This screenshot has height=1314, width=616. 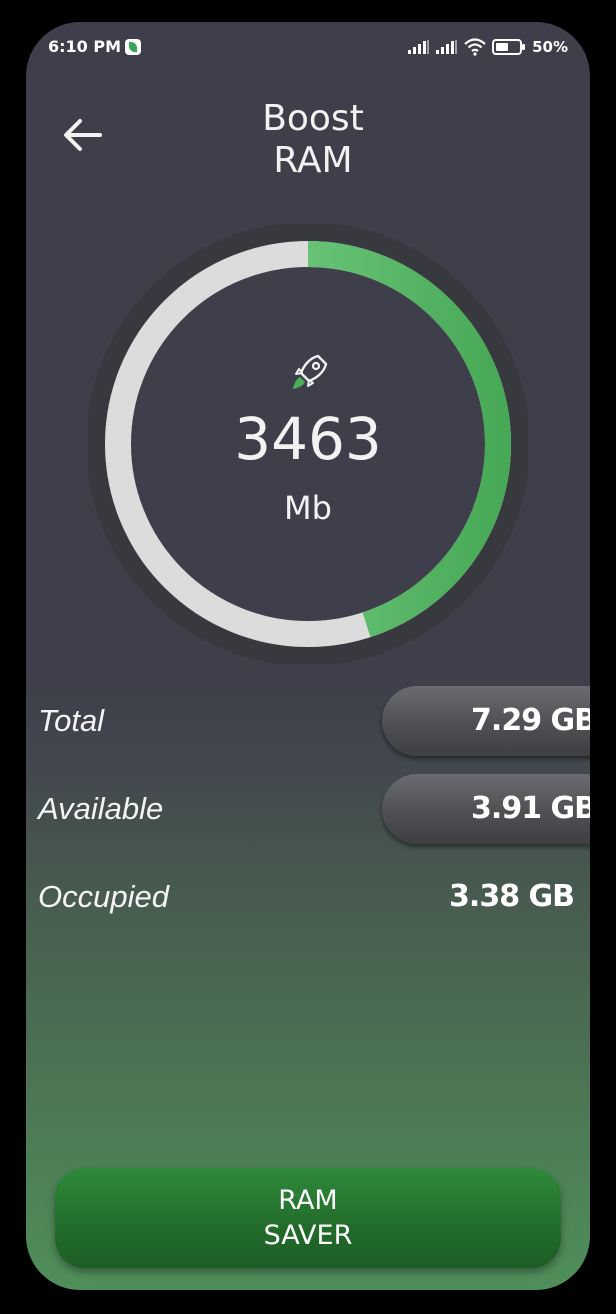 What do you see at coordinates (509, 47) in the screenshot?
I see `battery-icon` at bounding box center [509, 47].